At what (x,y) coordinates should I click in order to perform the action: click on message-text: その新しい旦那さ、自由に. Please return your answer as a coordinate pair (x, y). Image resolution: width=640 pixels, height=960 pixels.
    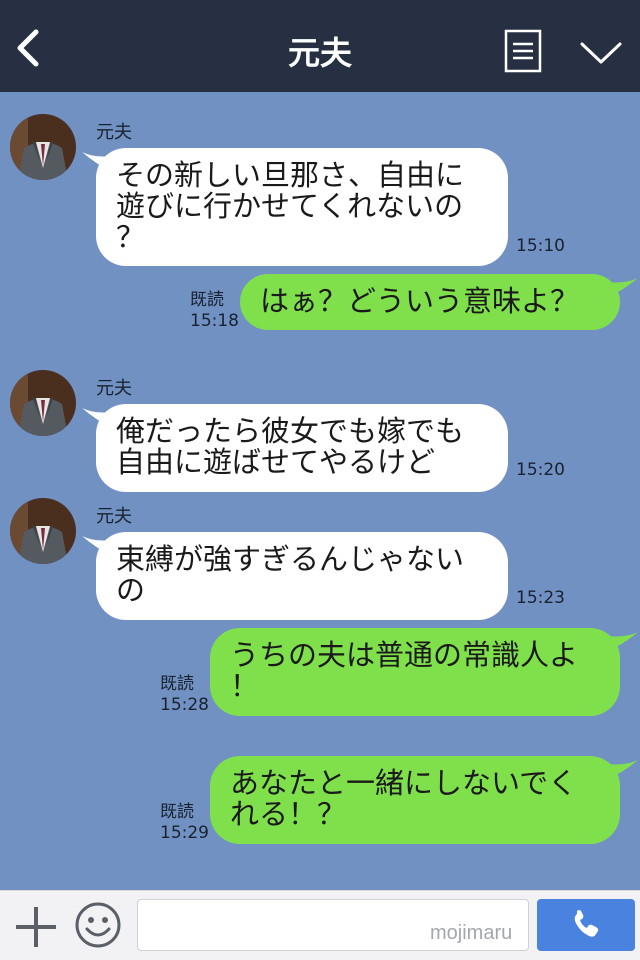
    Looking at the image, I should click on (290, 175).